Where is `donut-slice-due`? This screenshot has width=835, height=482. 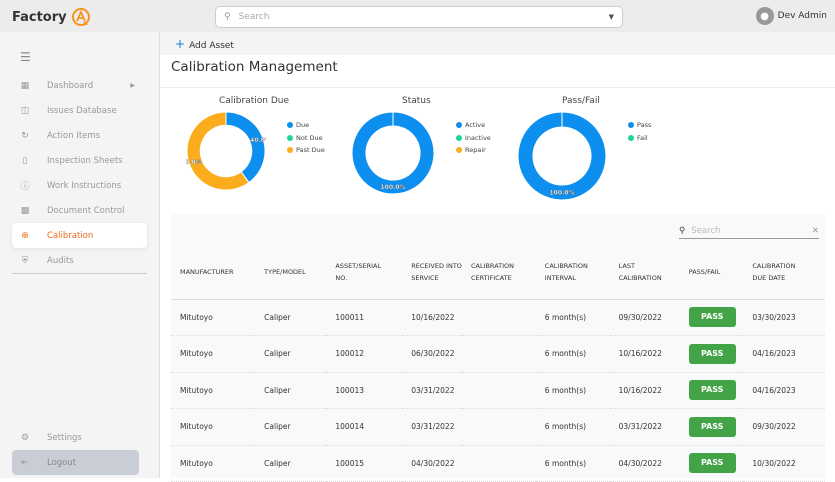
donut-slice-due is located at coordinates (245, 147).